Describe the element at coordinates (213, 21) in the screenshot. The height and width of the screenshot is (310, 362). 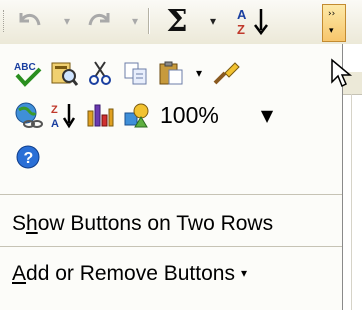
I see `autosum-dropdown: ▾` at that location.